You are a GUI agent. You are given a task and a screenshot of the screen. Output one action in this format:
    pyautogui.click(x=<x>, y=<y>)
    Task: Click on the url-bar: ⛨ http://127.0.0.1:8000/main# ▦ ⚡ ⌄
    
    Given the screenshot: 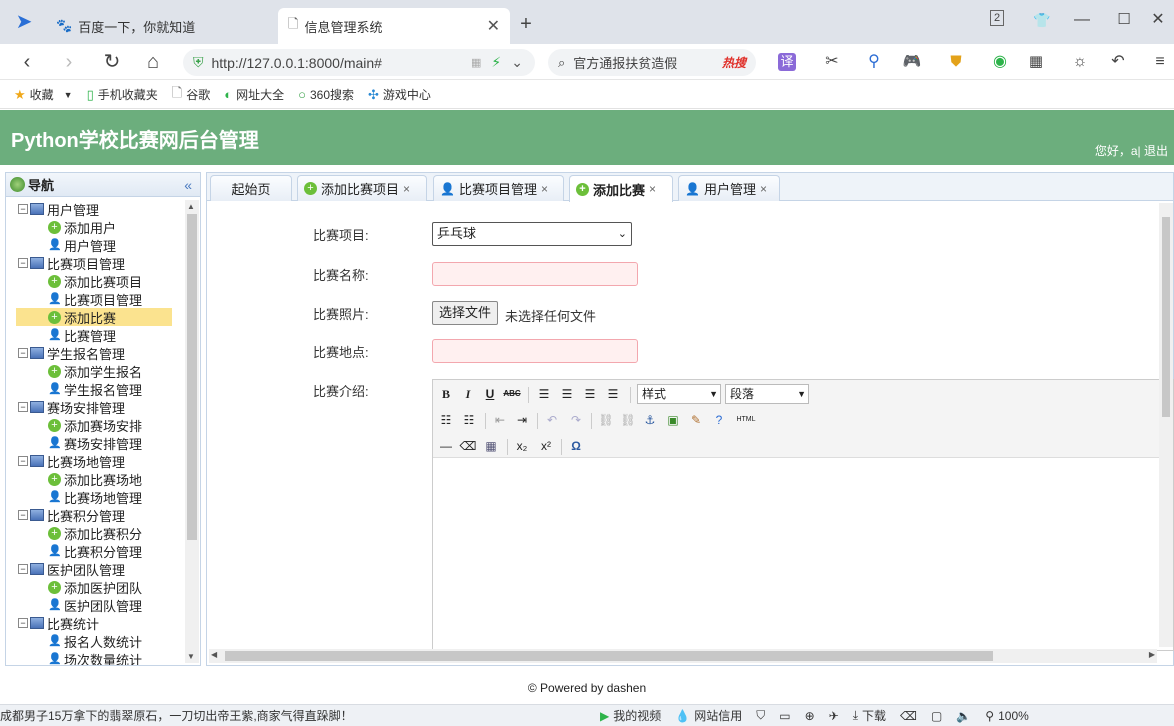 What is the action you would take?
    pyautogui.click(x=359, y=62)
    